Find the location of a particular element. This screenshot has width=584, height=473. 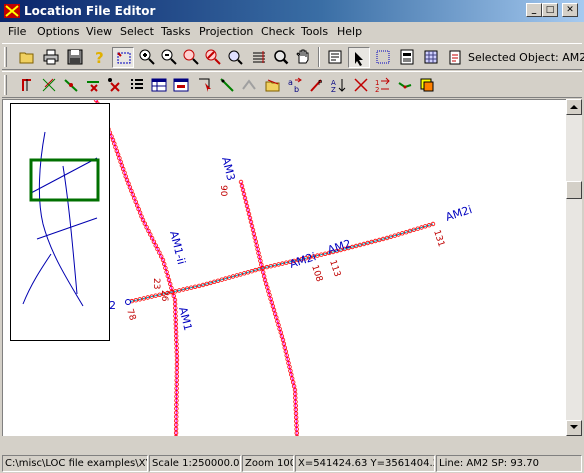

zoom-previous-icon is located at coordinates (213, 57).